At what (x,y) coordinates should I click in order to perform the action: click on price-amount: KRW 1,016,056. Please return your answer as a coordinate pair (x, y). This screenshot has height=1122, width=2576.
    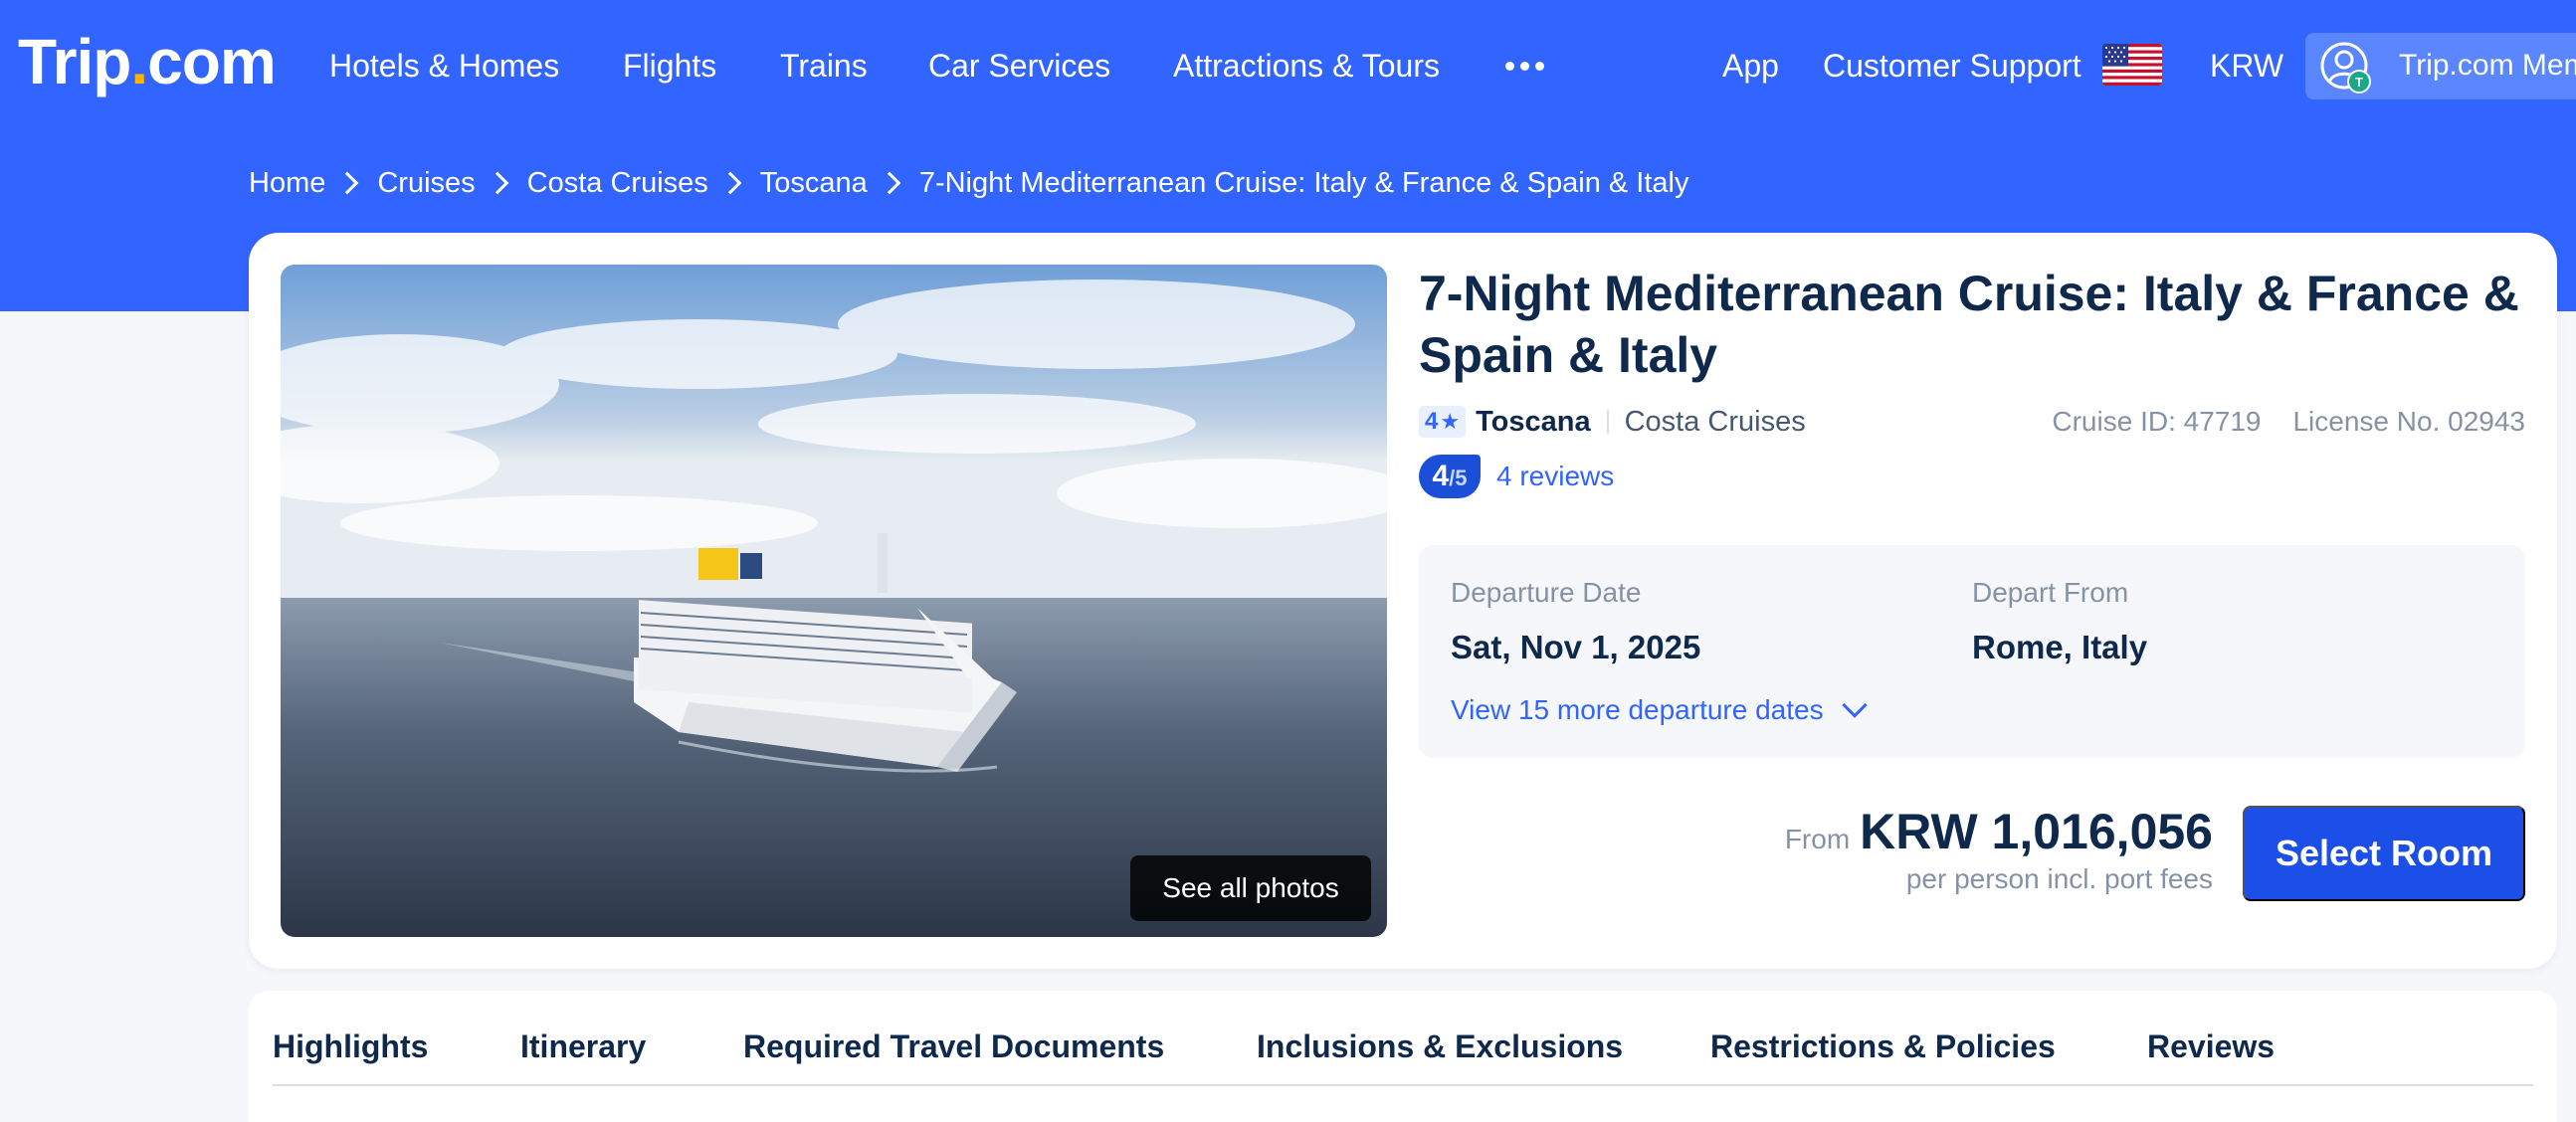
    Looking at the image, I should click on (2036, 831).